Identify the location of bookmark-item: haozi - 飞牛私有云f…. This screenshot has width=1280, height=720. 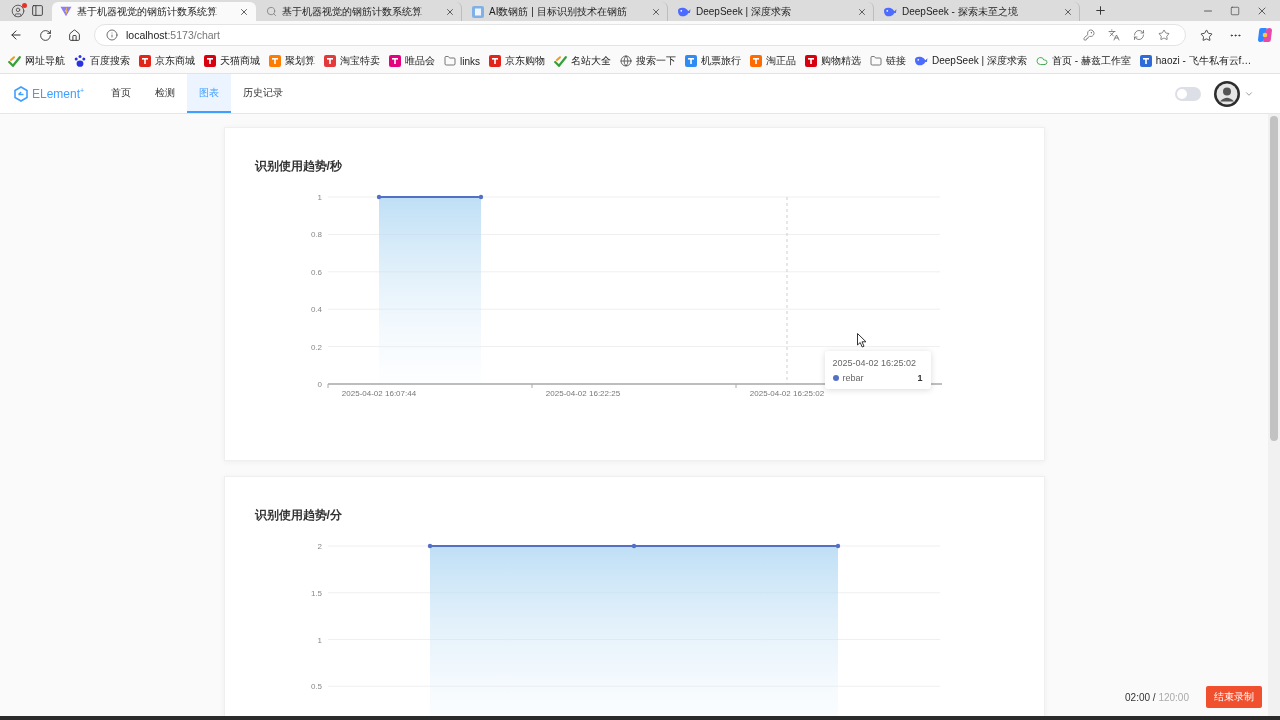
(1195, 61).